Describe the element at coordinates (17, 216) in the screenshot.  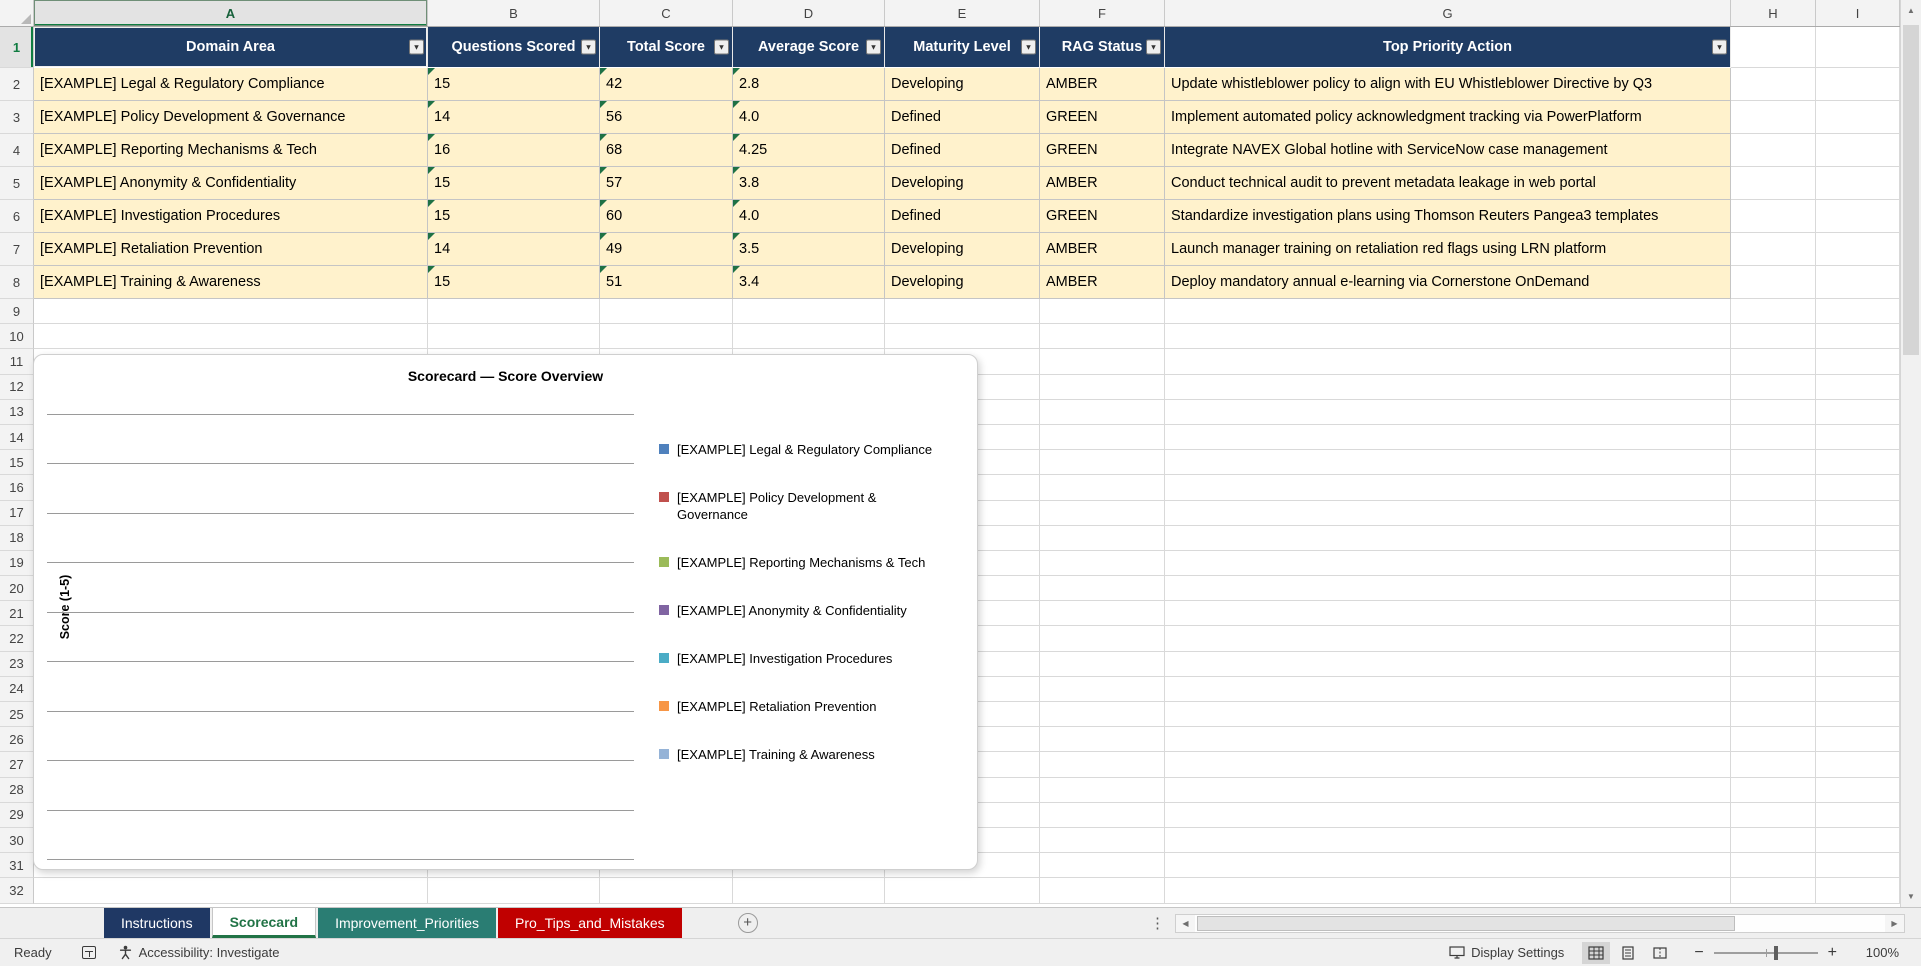
I see `row-number: 6` at that location.